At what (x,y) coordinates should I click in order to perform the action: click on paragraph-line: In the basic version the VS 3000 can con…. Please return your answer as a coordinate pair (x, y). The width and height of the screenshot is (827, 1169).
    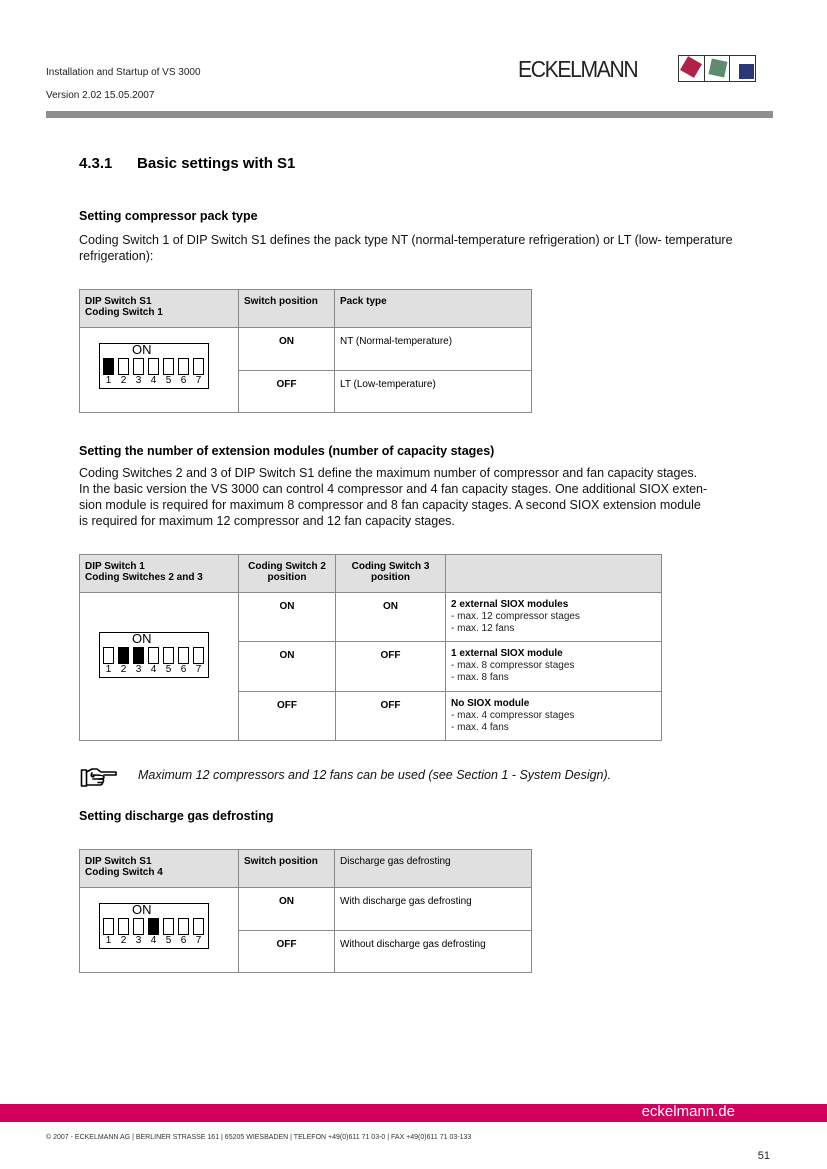
    Looking at the image, I should click on (393, 489).